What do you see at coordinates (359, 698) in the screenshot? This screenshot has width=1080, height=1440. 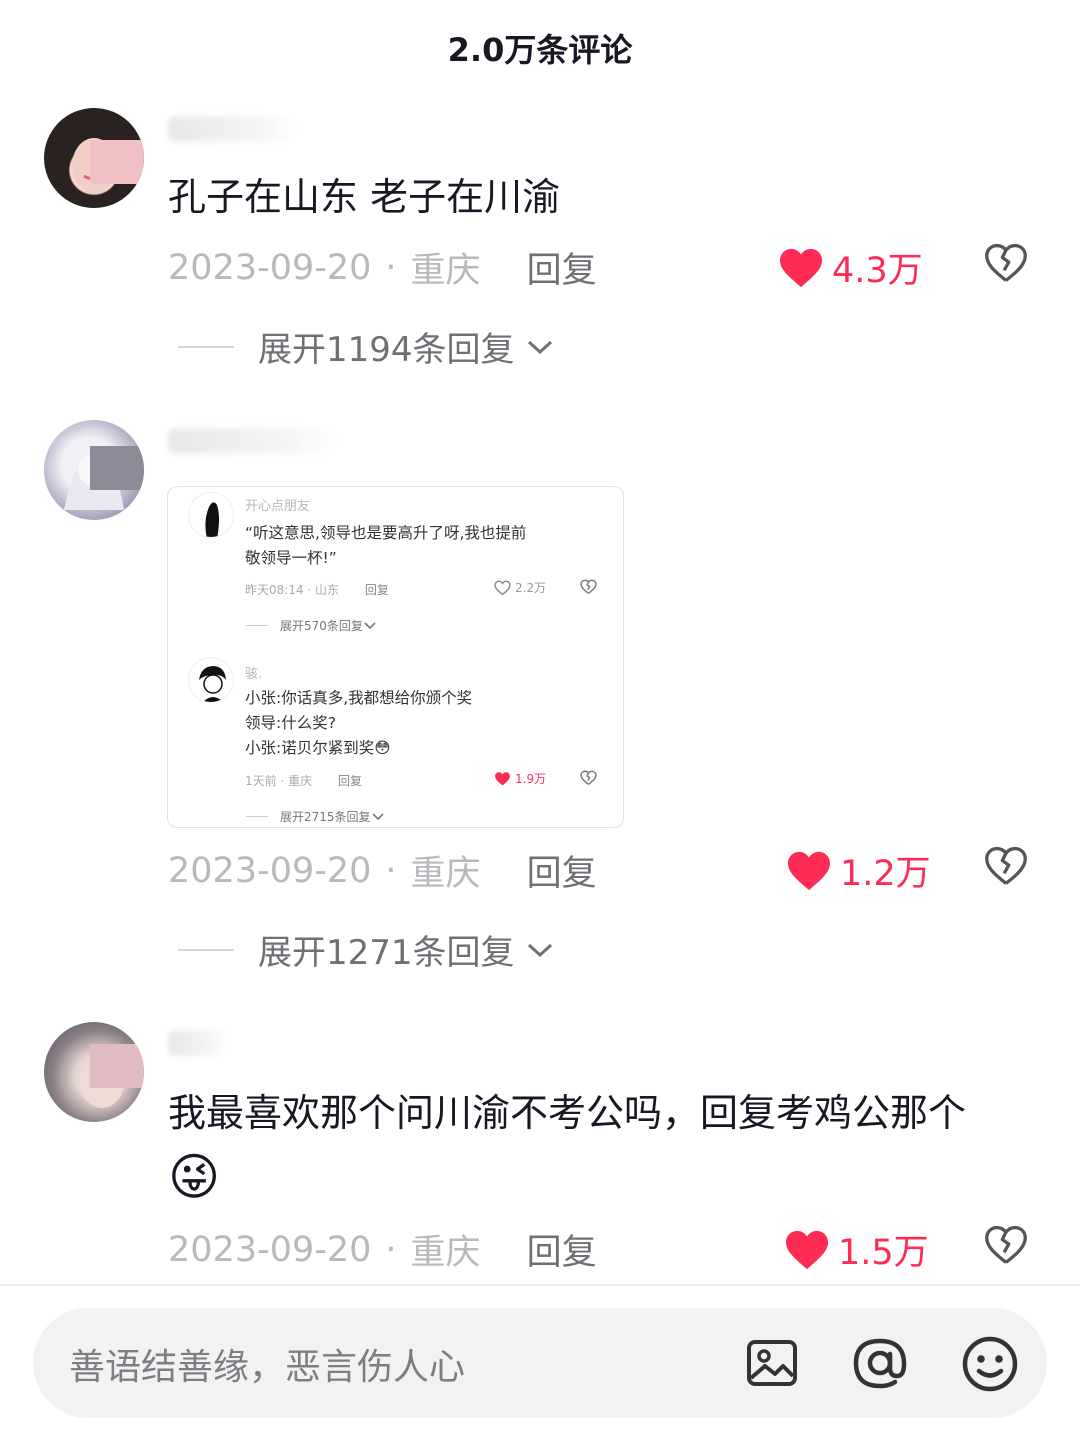 I see `image-comment-line: 小张:你话真多,我都想给你颁个奖` at bounding box center [359, 698].